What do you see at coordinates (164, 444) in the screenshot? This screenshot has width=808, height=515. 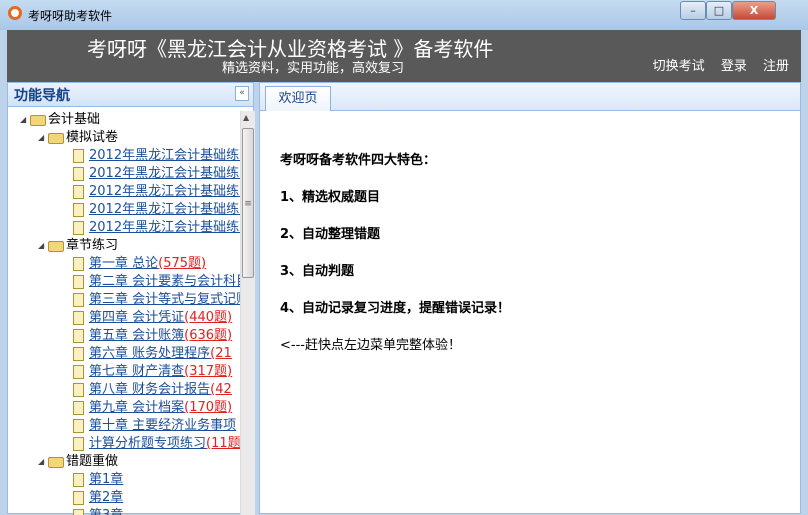 I see `tree-link: 计算分析题专项练习(11题` at bounding box center [164, 444].